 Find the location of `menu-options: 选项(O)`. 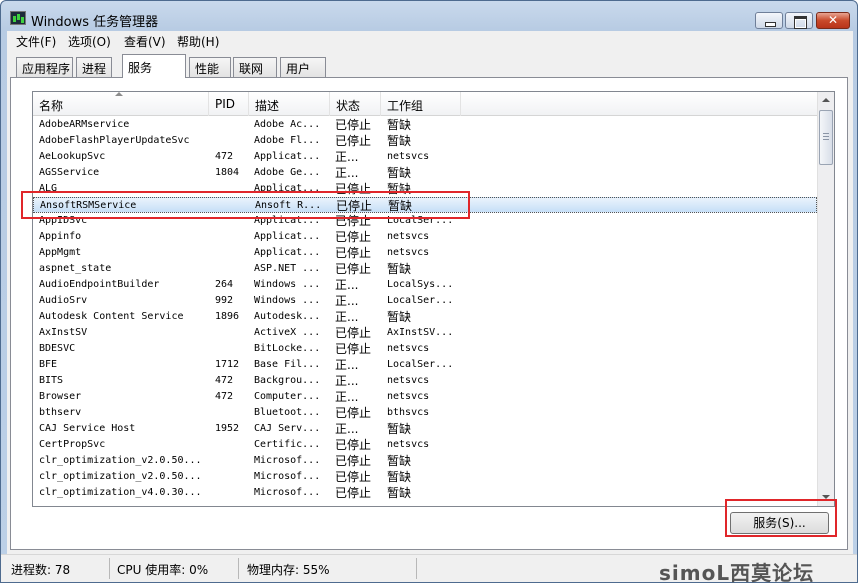

menu-options: 选项(O) is located at coordinates (89, 41).